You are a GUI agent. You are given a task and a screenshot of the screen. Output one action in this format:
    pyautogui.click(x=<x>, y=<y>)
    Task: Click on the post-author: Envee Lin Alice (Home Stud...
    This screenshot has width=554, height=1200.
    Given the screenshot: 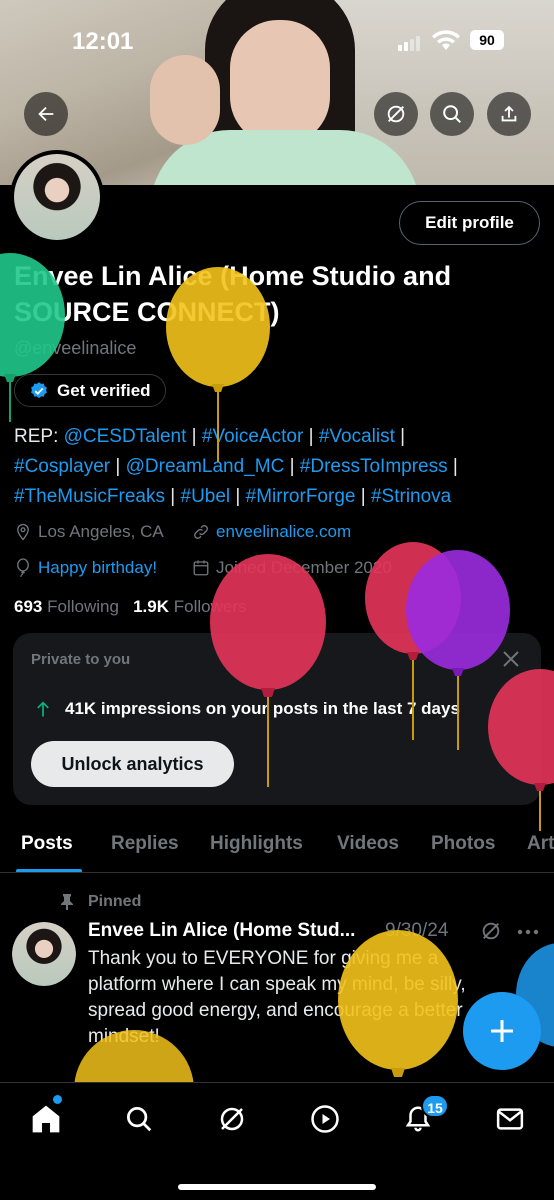 What is the action you would take?
    pyautogui.click(x=221, y=931)
    